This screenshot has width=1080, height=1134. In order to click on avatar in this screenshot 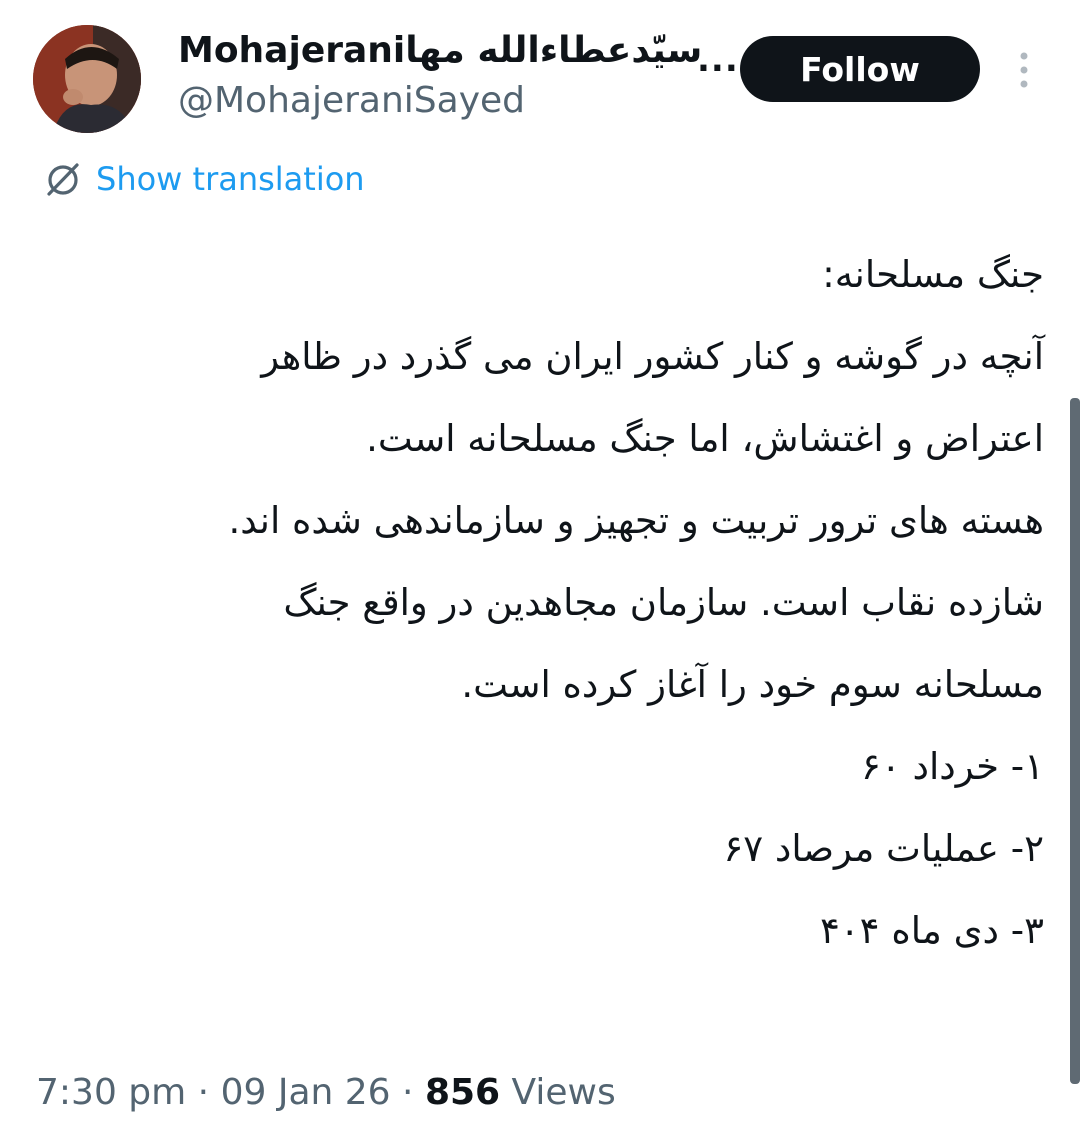, I will do `click(87, 79)`.